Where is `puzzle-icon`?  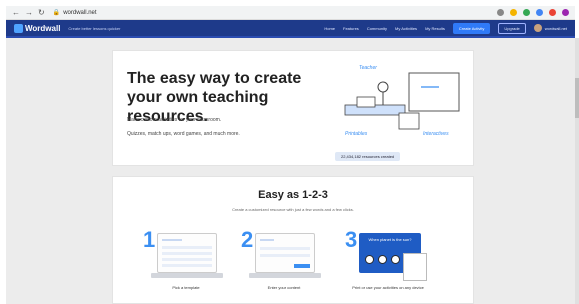 puzzle-icon is located at coordinates (552, 12).